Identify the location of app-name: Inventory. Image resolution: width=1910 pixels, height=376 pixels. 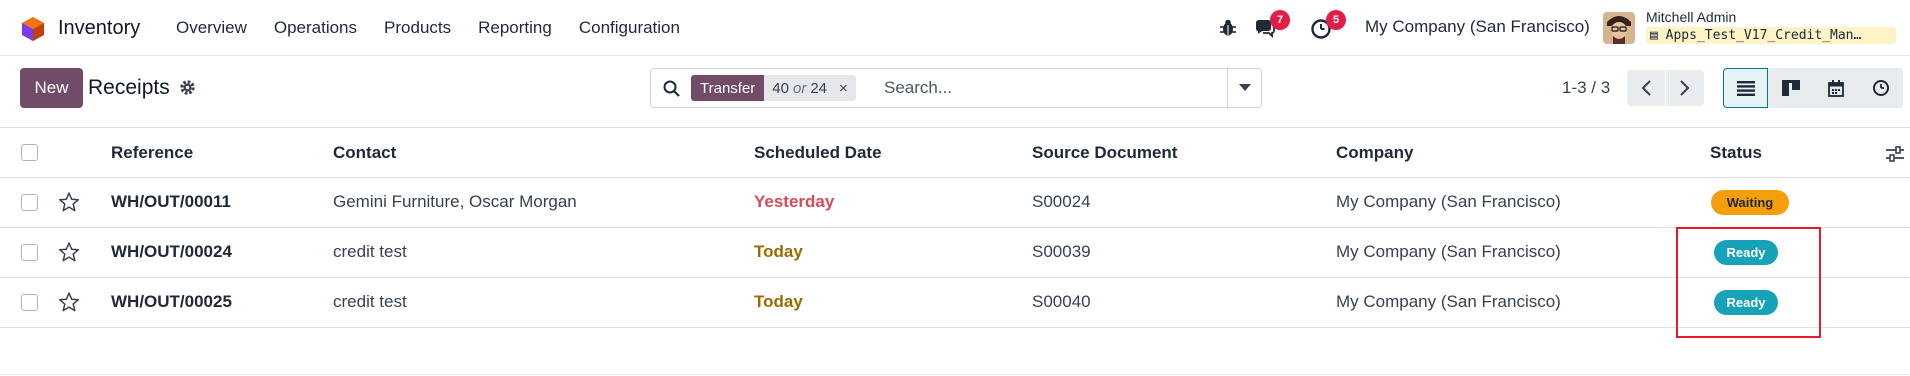
(99, 28).